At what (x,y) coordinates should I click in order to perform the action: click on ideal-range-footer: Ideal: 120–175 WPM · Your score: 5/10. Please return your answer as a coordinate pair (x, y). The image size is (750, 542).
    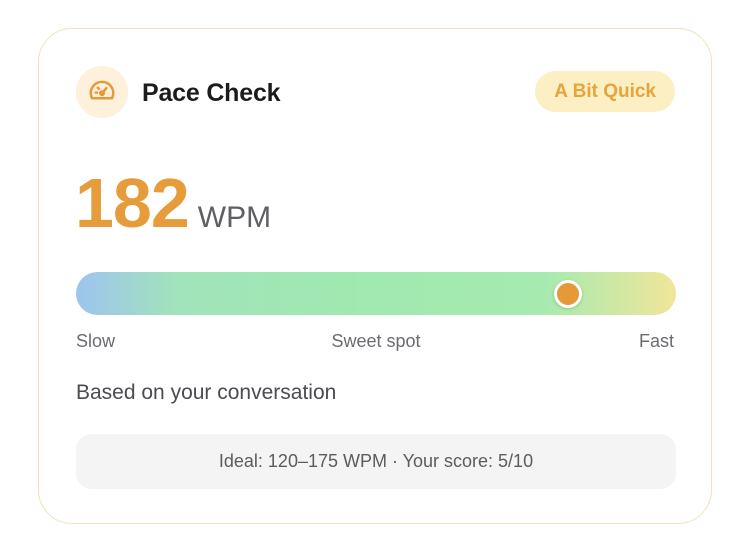
    Looking at the image, I should click on (376, 461).